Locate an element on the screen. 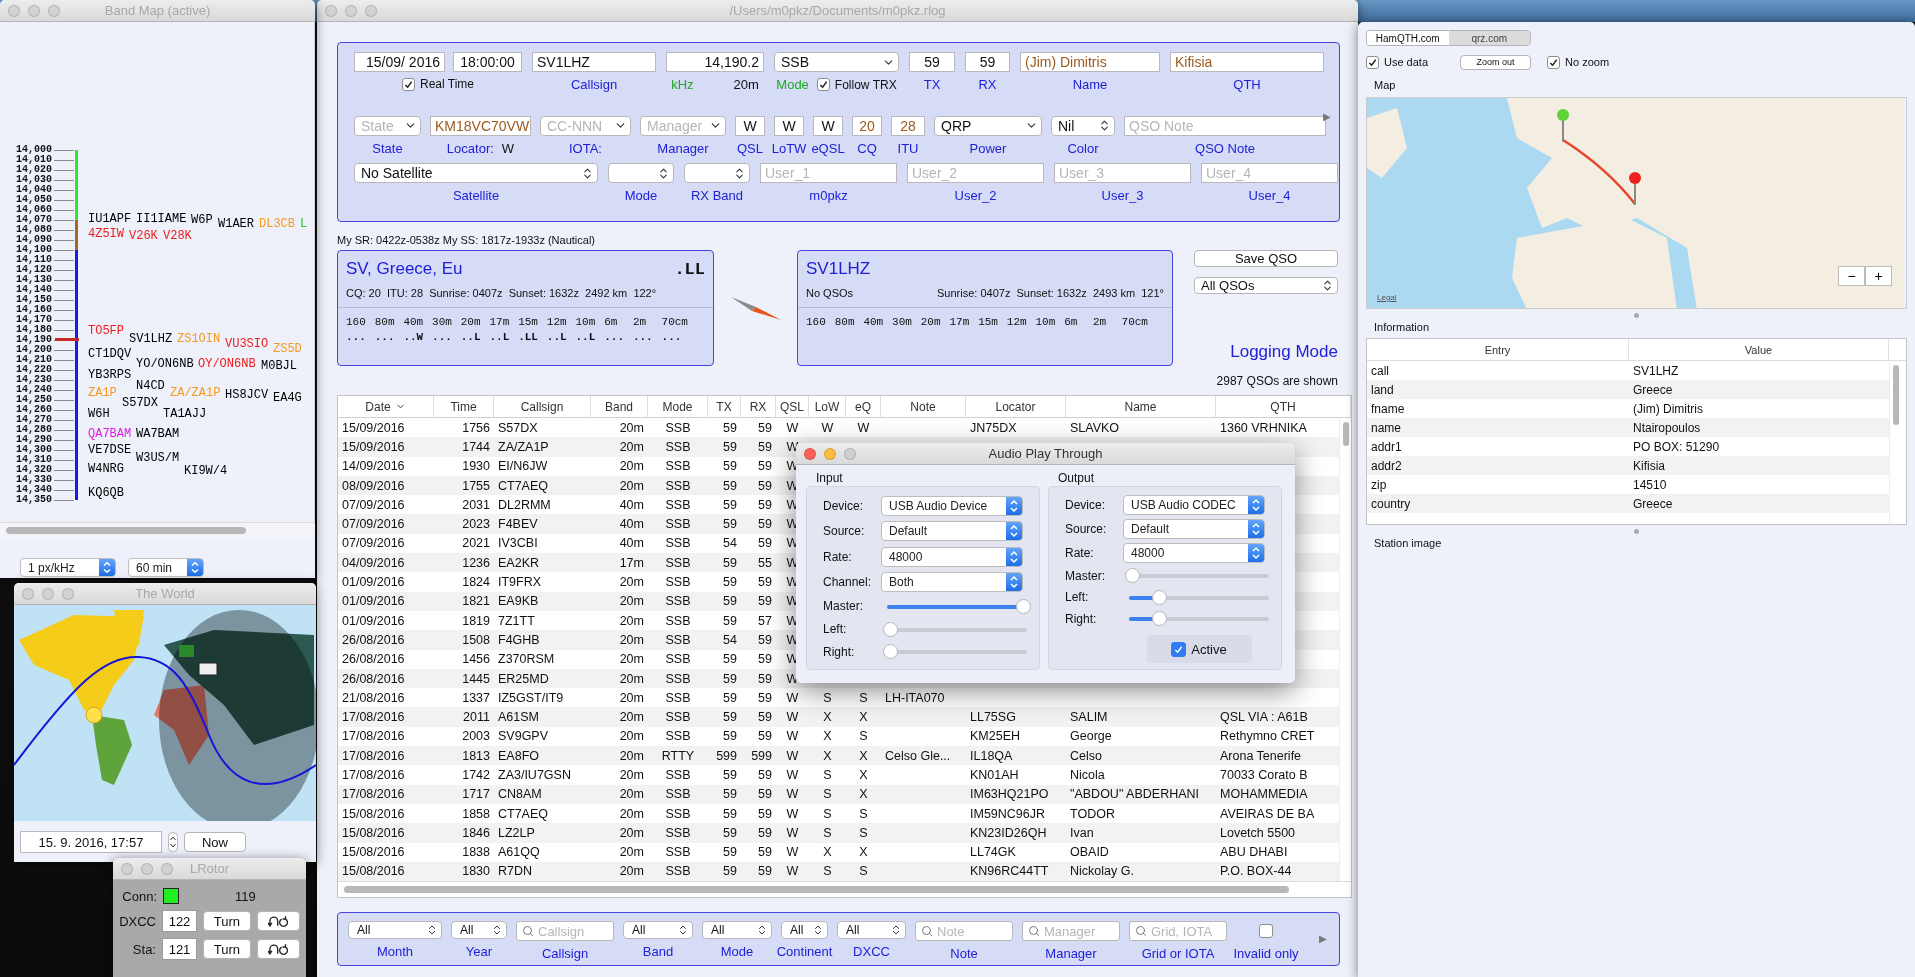  filter-label: Grid or IOTA is located at coordinates (1178, 954).